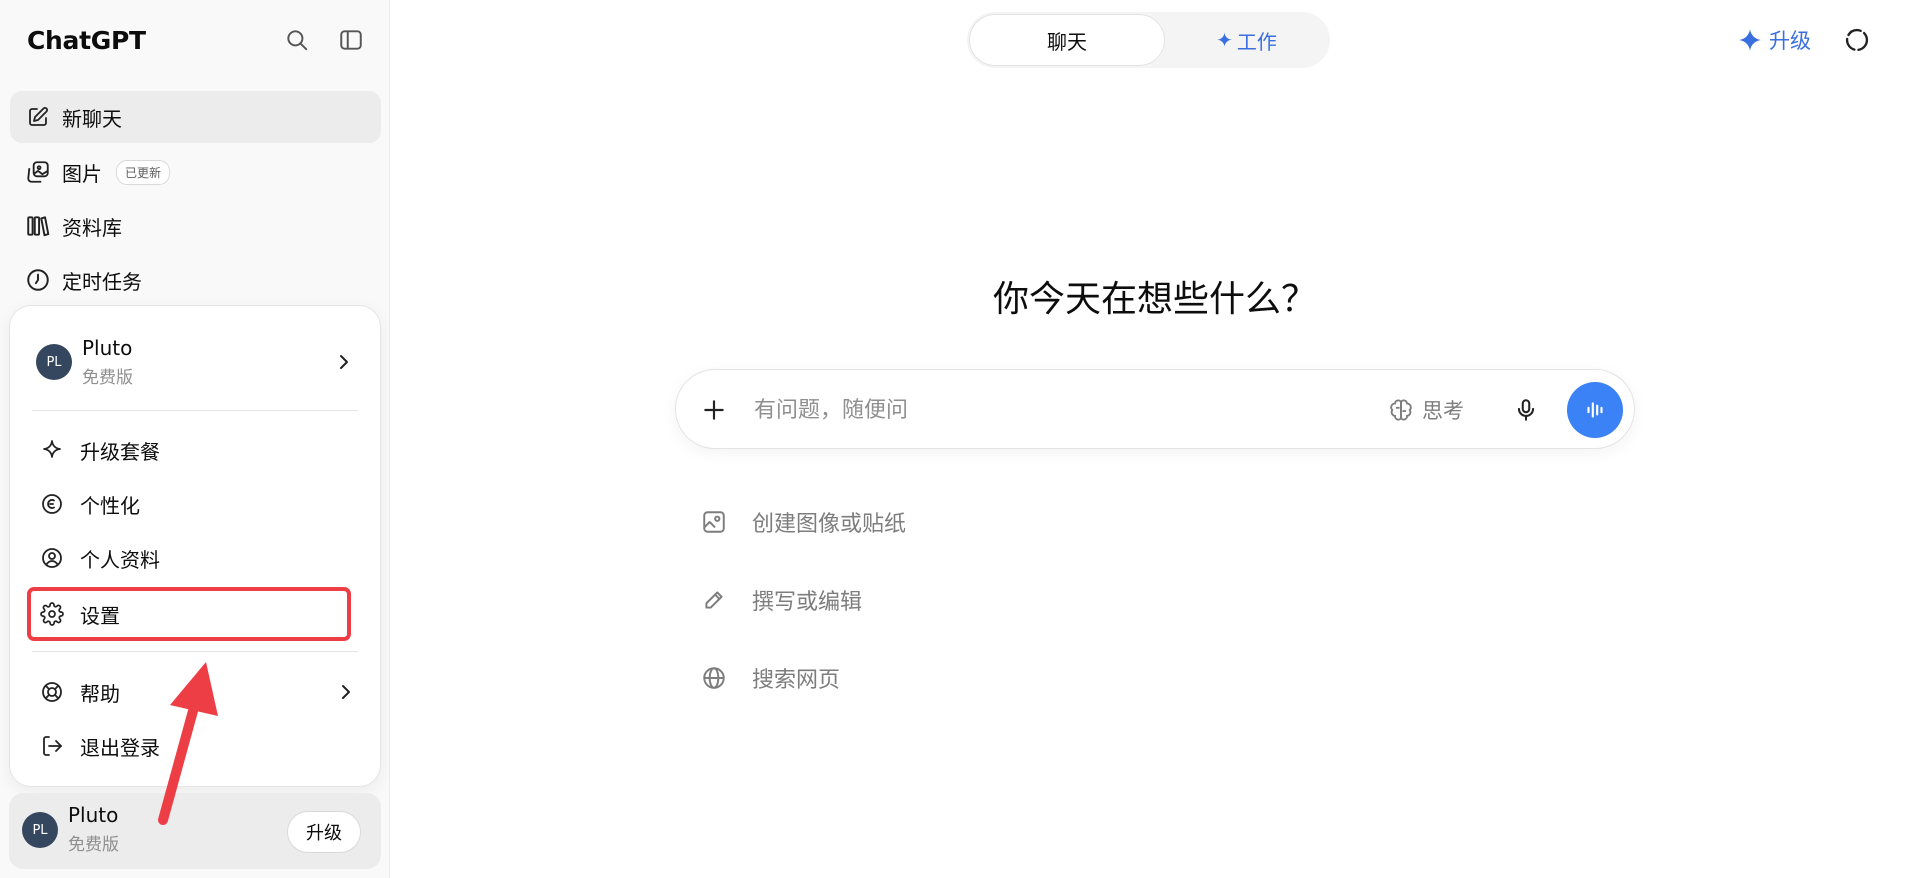 This screenshot has width=1920, height=878. Describe the element at coordinates (52, 746) in the screenshot. I see `logout-icon` at that location.